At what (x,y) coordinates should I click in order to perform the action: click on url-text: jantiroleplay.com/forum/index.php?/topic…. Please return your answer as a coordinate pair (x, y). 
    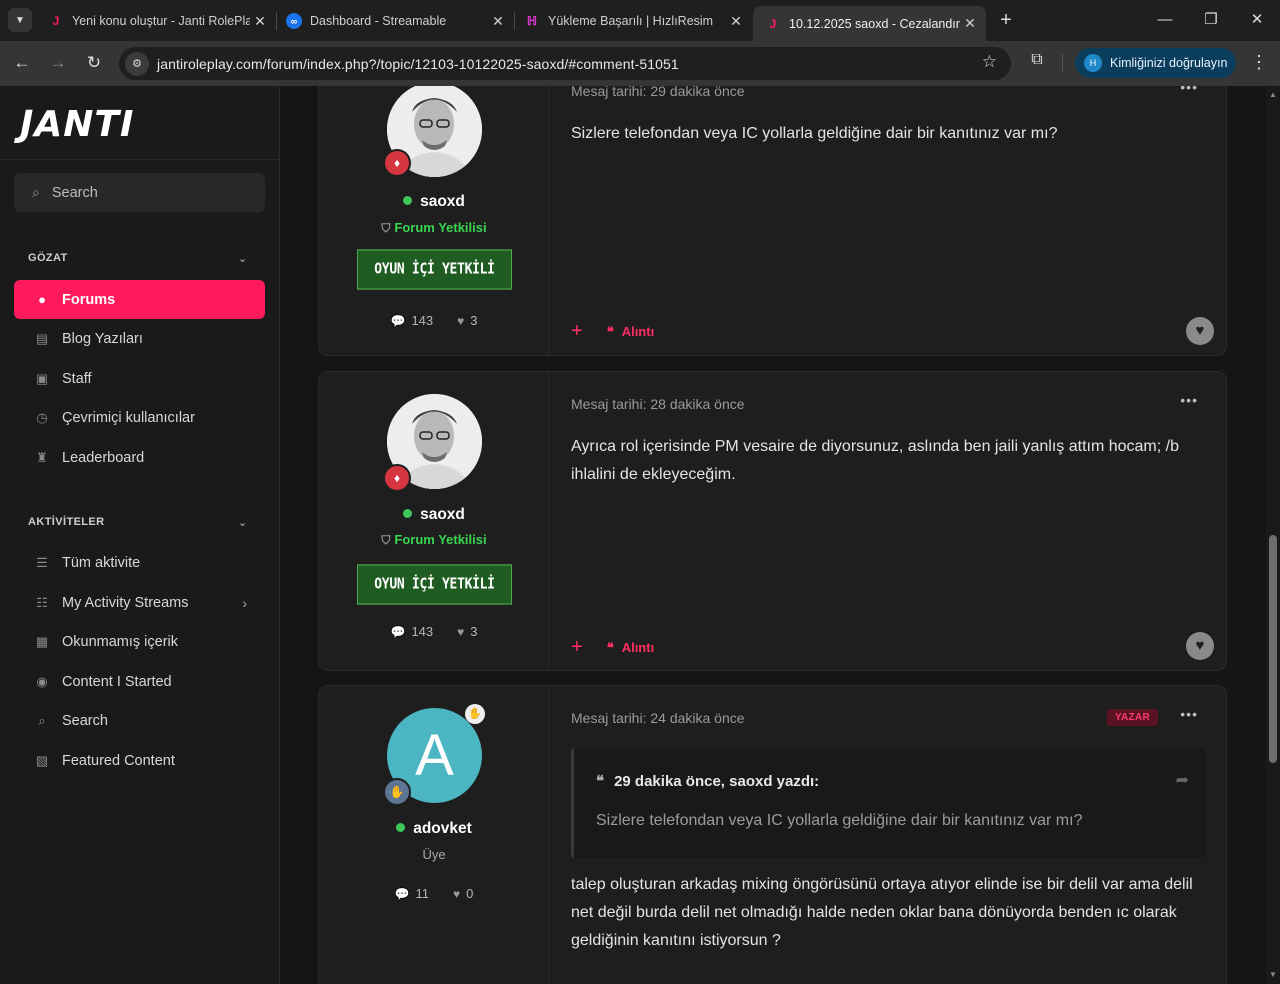
    Looking at the image, I should click on (418, 64).